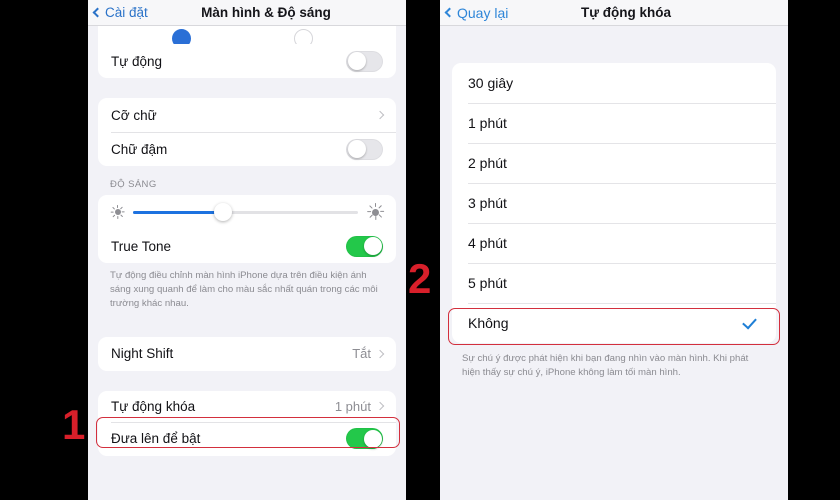 The height and width of the screenshot is (500, 840). I want to click on true-tone-label: True Tone, so click(141, 246).